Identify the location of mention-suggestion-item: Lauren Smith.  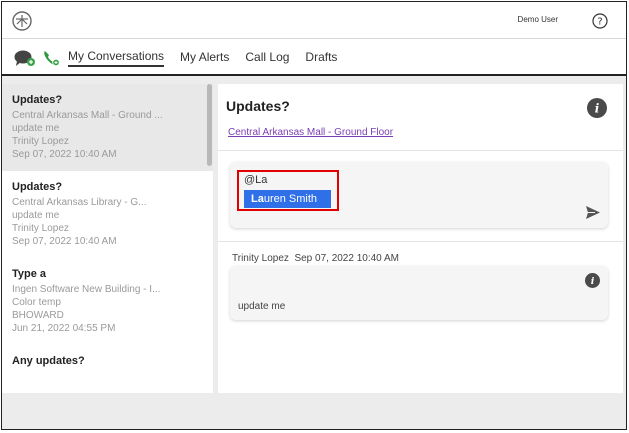
(287, 199).